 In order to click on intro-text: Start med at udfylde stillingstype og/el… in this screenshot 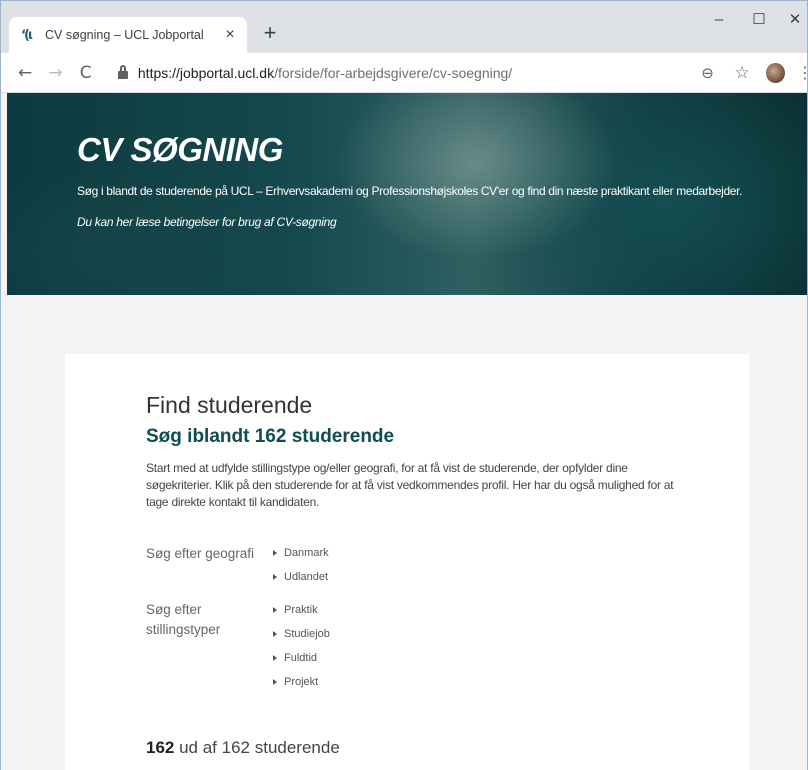, I will do `click(410, 485)`.